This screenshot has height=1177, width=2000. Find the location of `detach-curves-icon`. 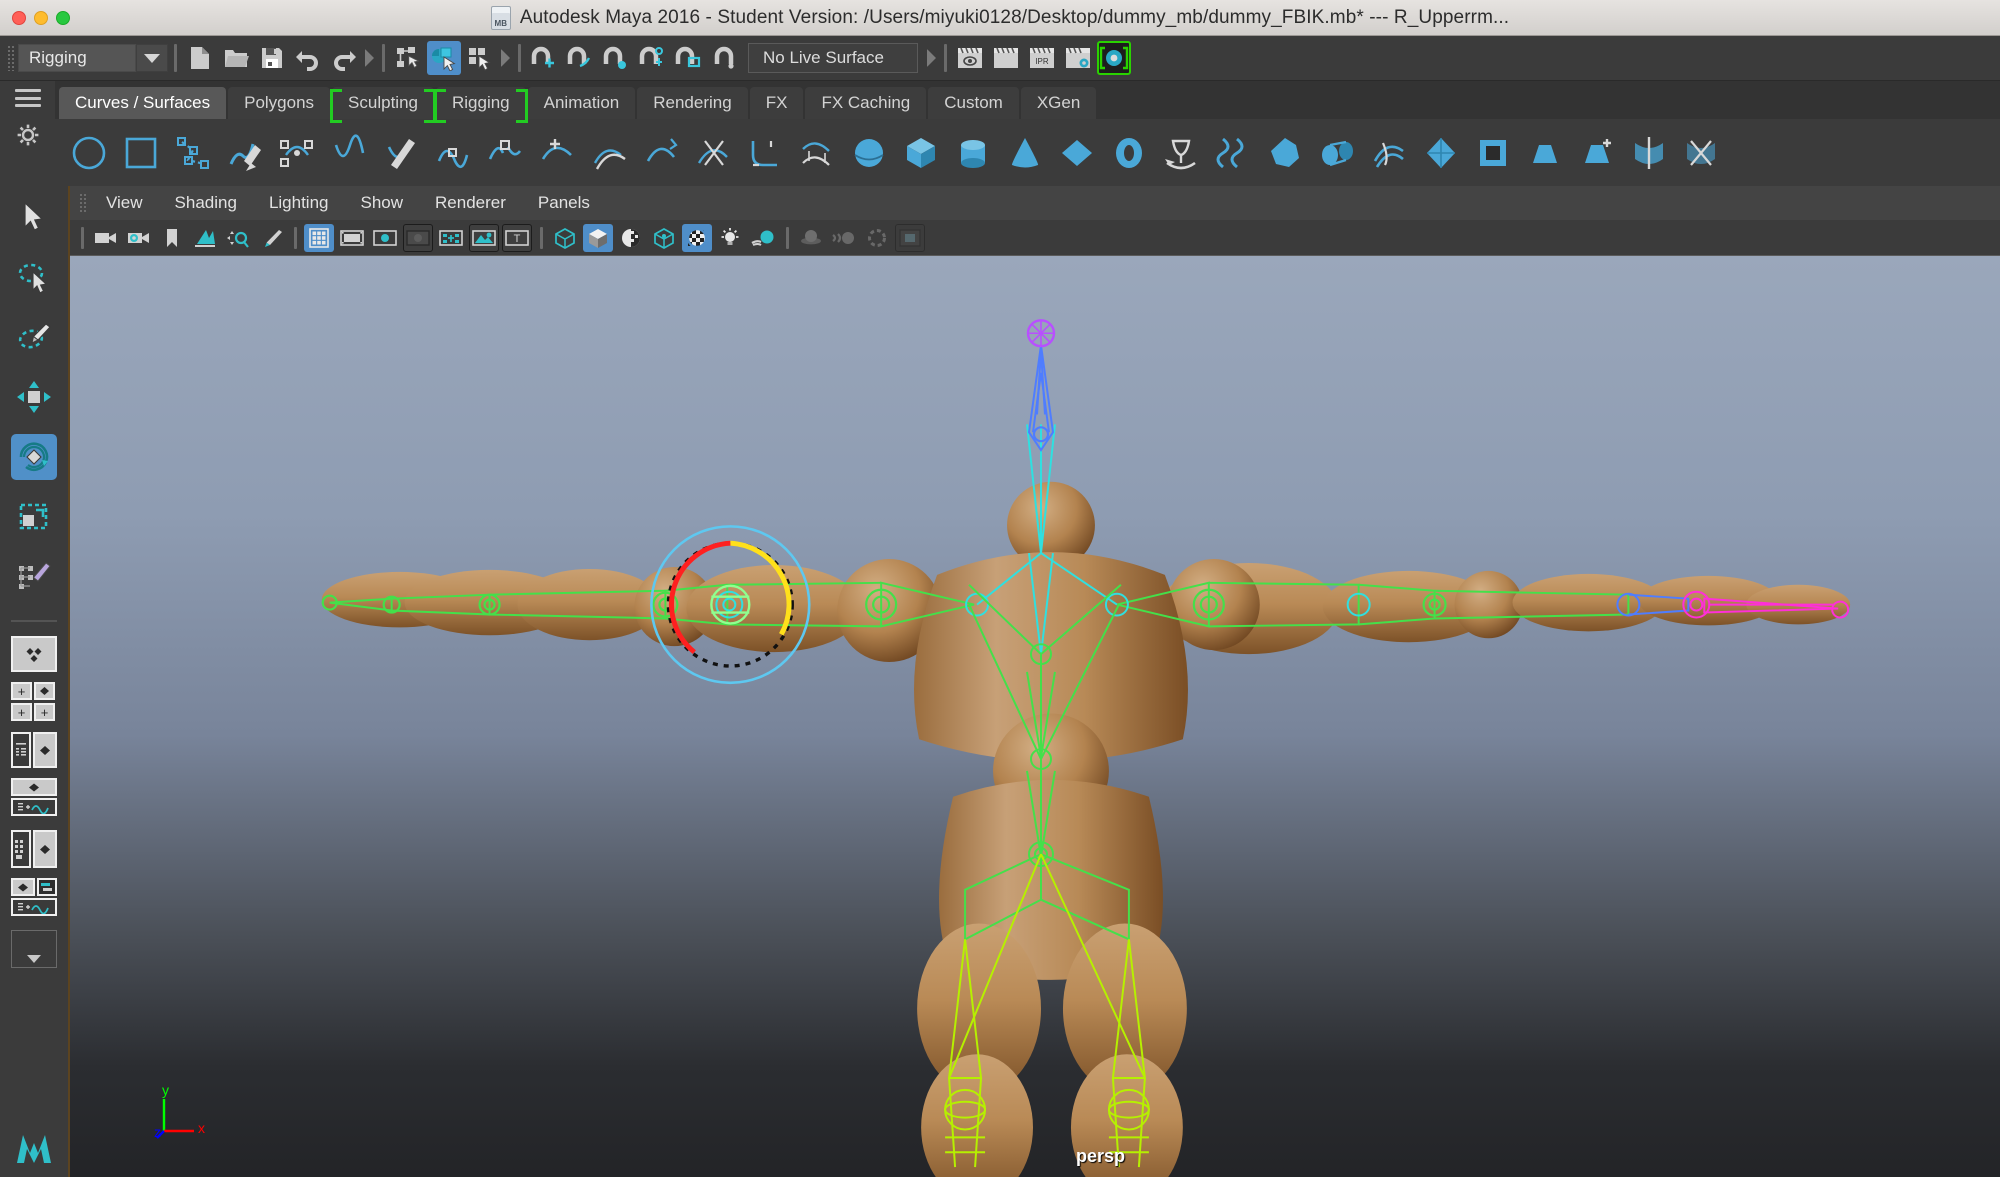

detach-curves-icon is located at coordinates (505, 153).